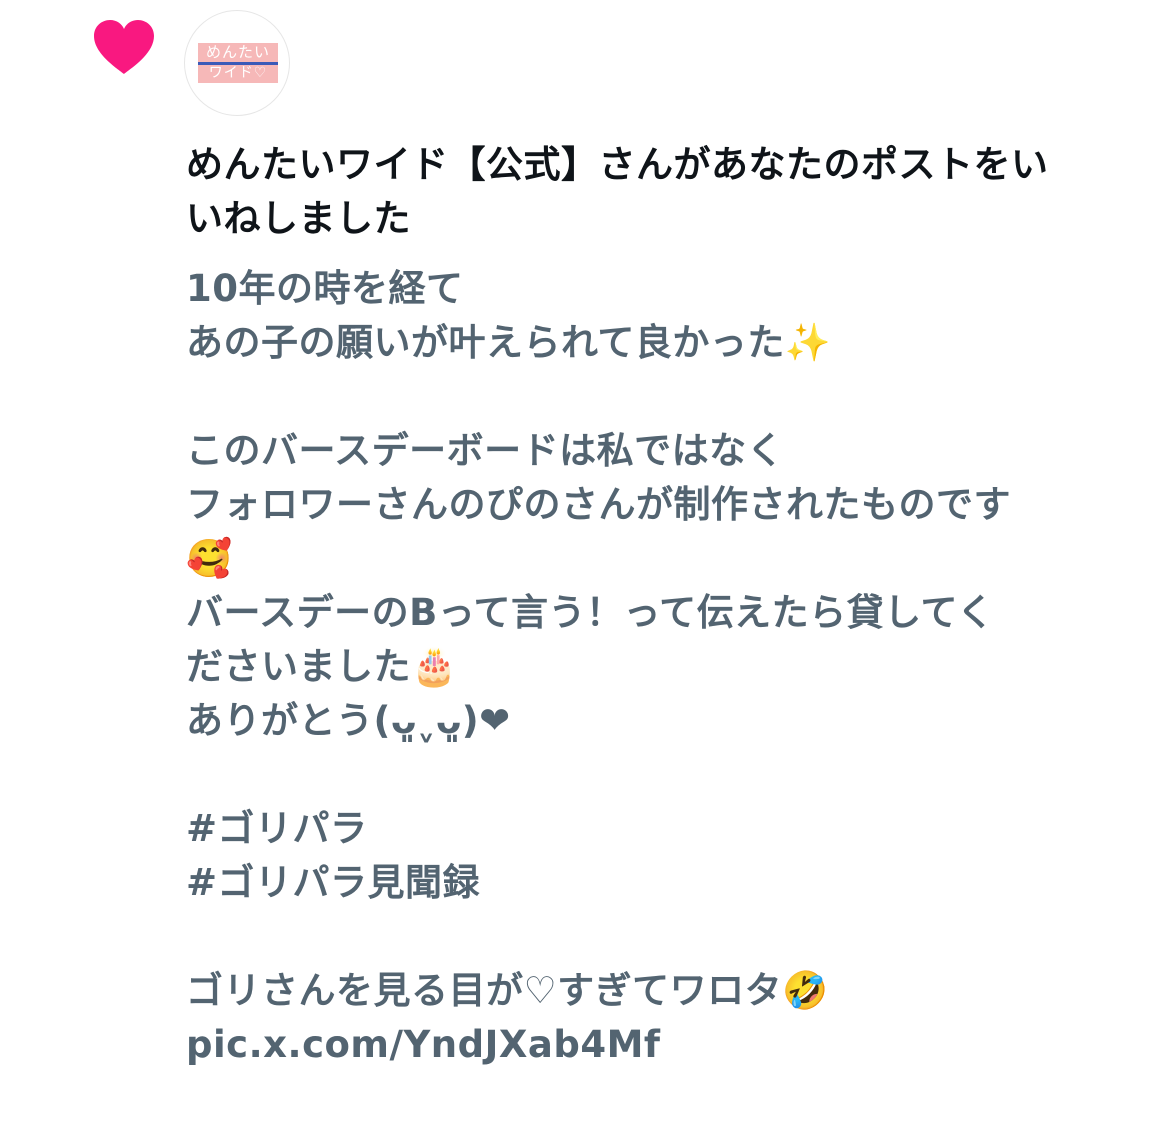 Image resolution: width=1170 pixels, height=1134 pixels. What do you see at coordinates (509, 342) in the screenshot?
I see `post-line: あの子の願いが叶えられて良かった✨` at bounding box center [509, 342].